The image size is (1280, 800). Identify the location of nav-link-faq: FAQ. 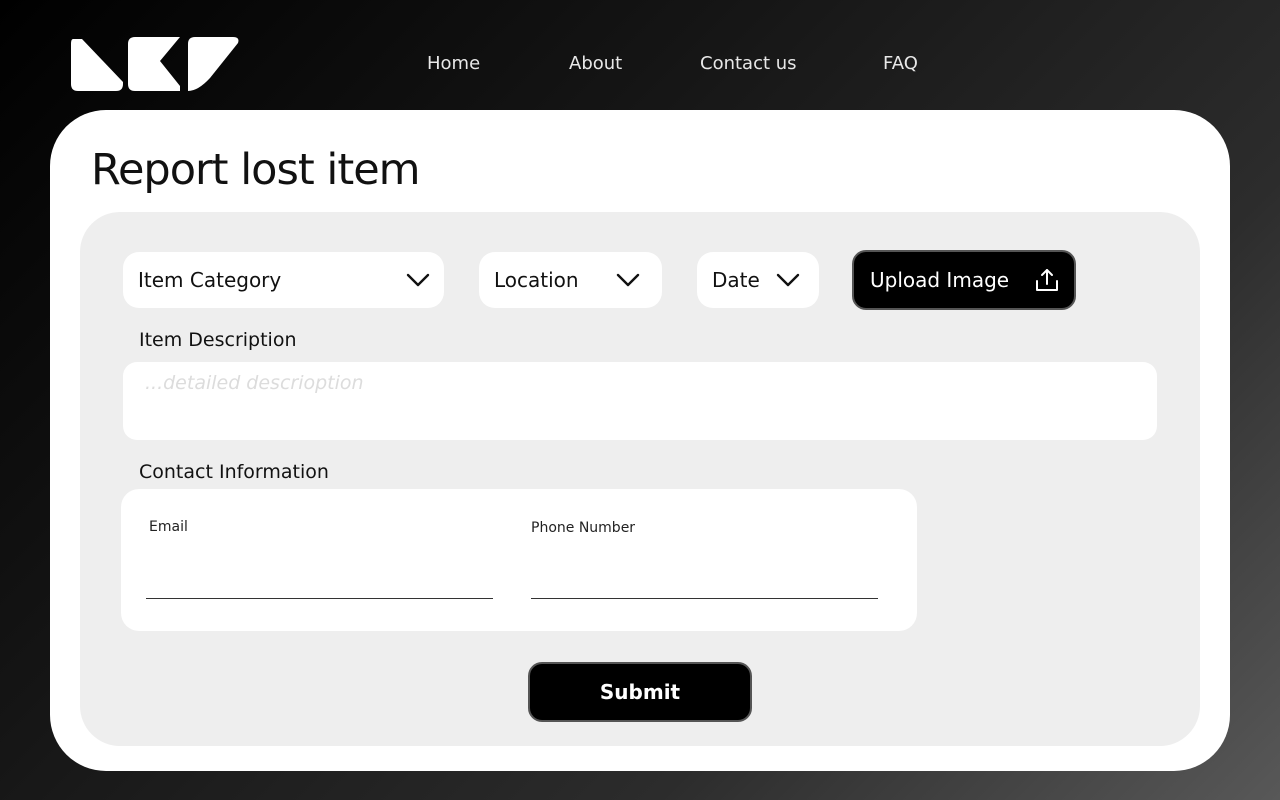
(900, 64).